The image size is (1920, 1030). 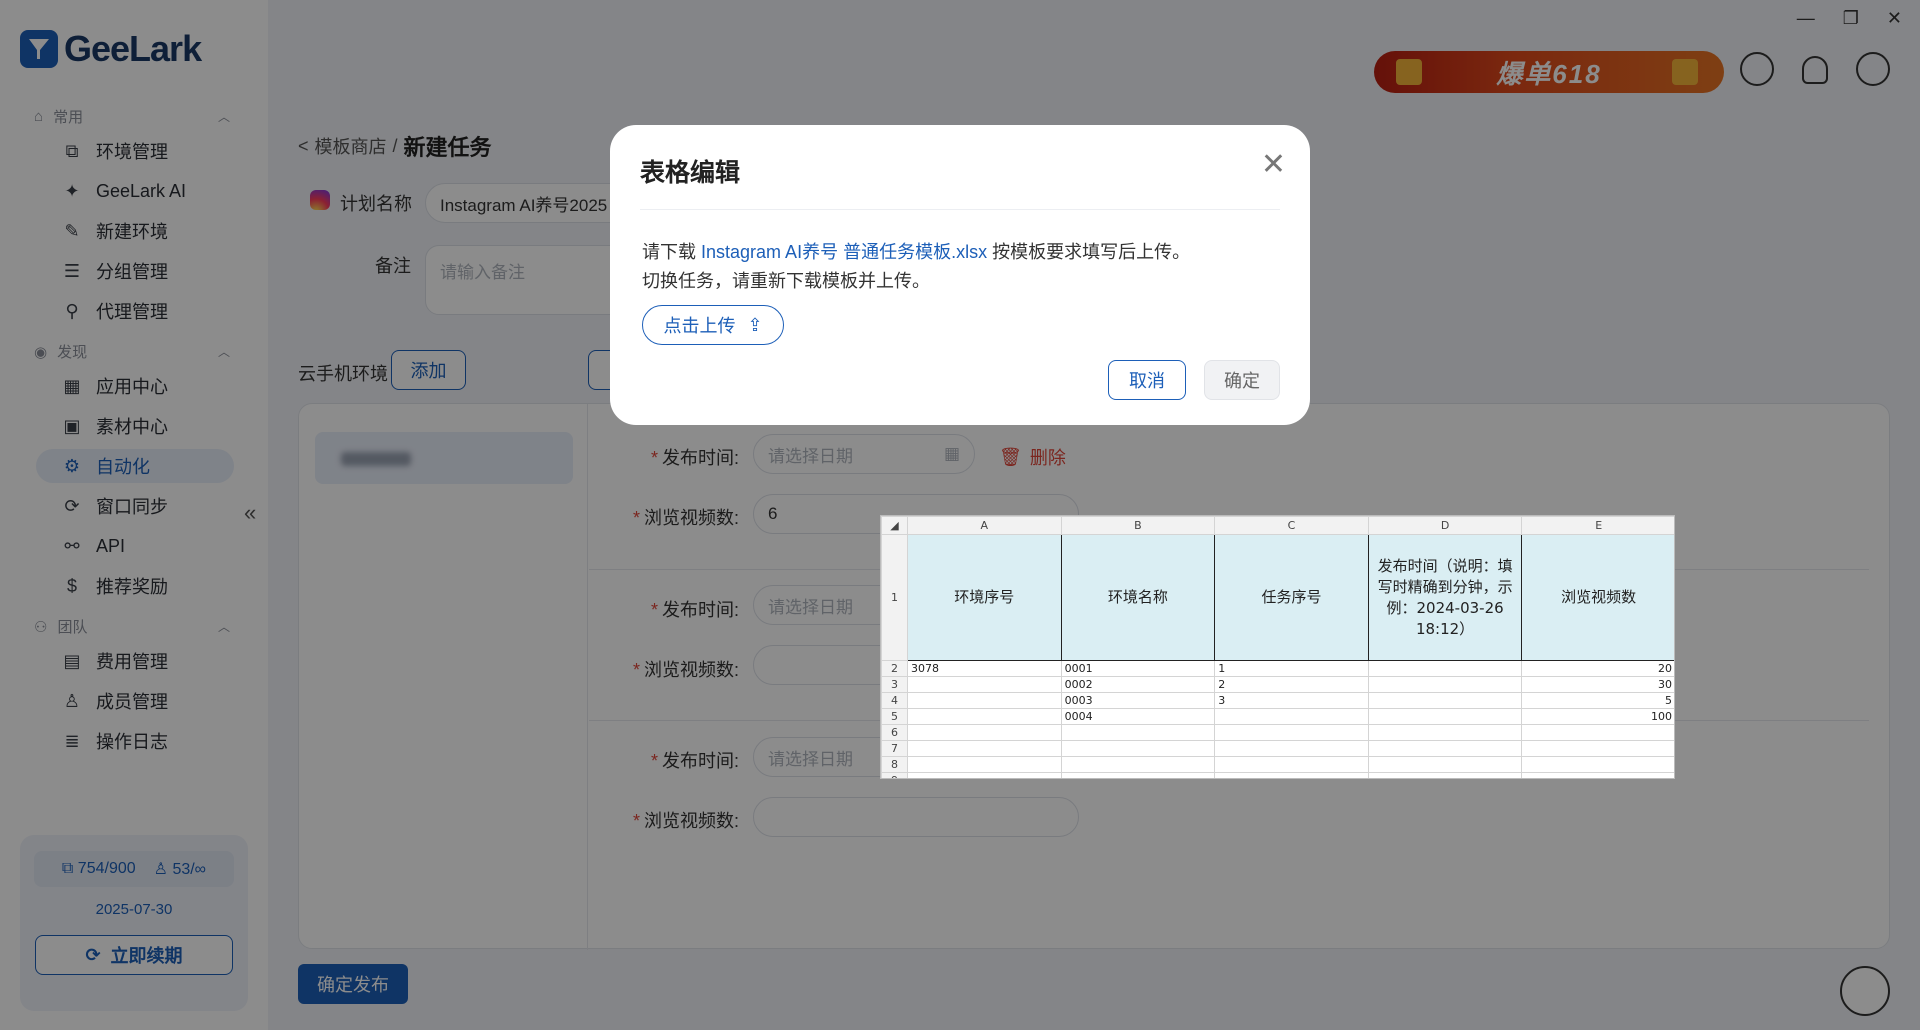 What do you see at coordinates (1597, 716) in the screenshot?
I see `cell: 100` at bounding box center [1597, 716].